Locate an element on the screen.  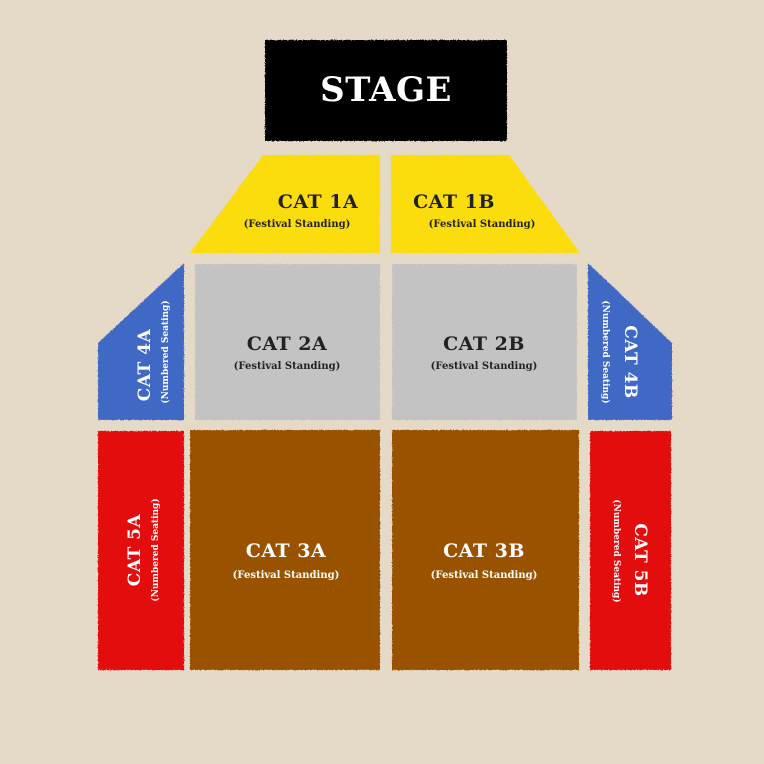
section-cat-5b: CAT 5B (Numbered Seating) is located at coordinates (630, 550).